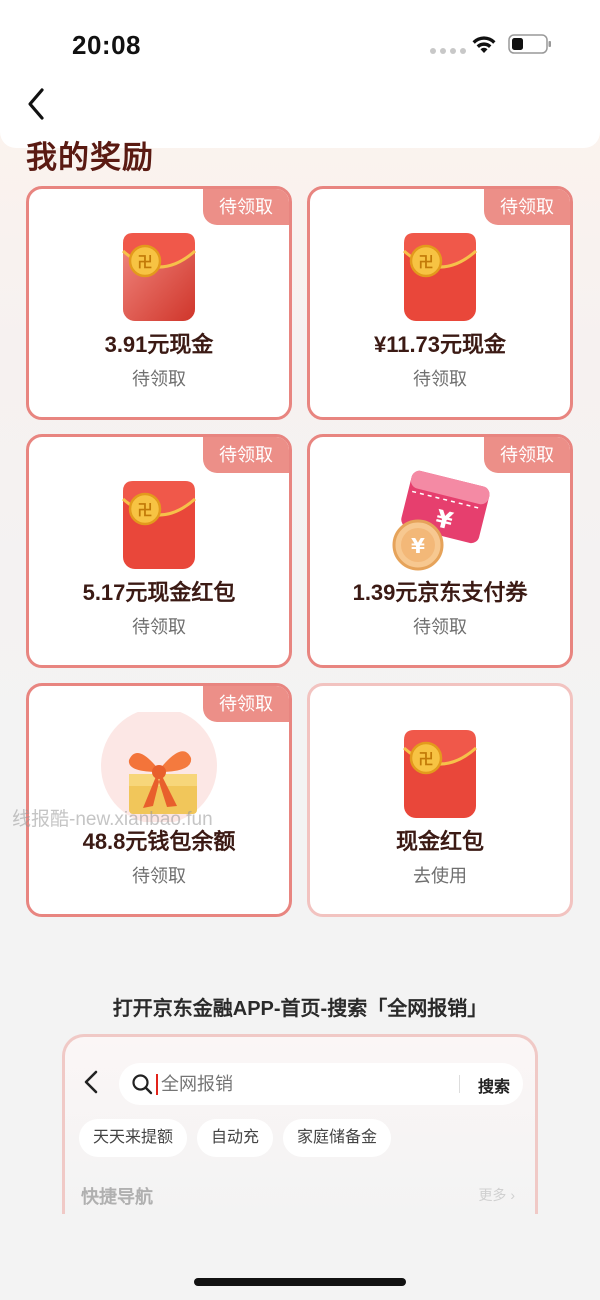  I want to click on reward-card: 待领取 48.8元钱包余额 待领取, so click(159, 800).